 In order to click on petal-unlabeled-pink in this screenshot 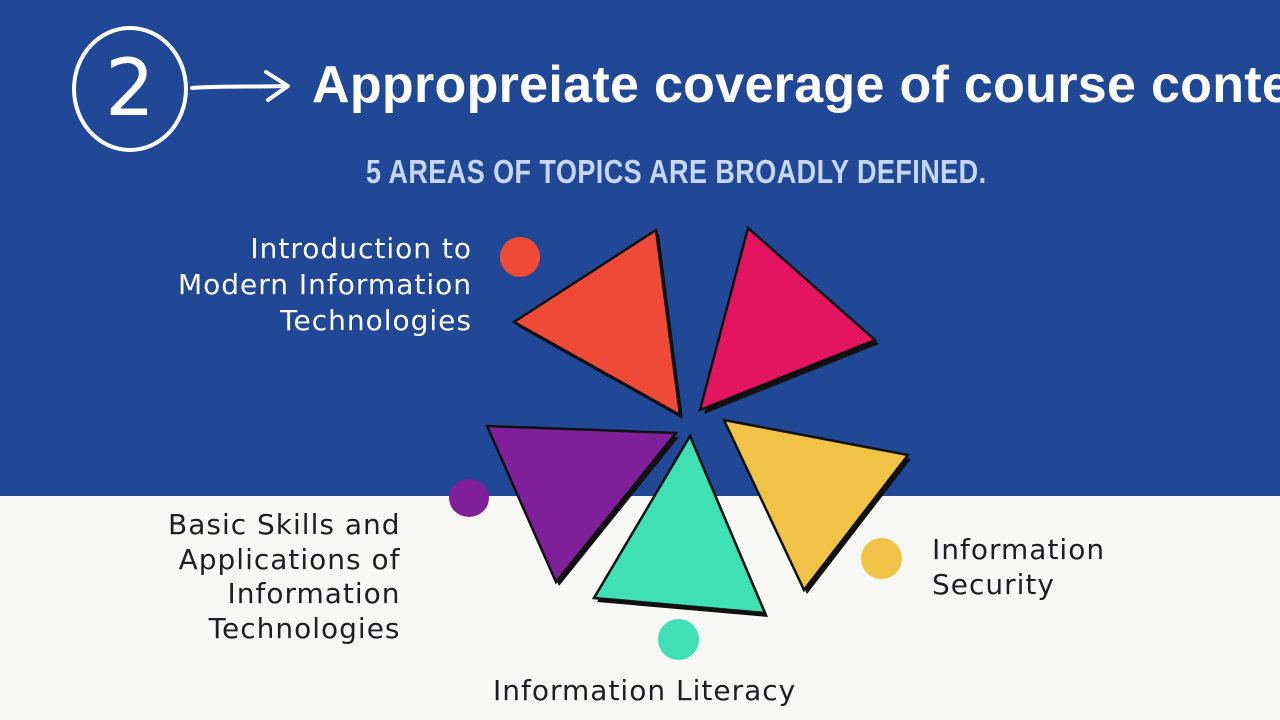, I will do `click(788, 319)`.